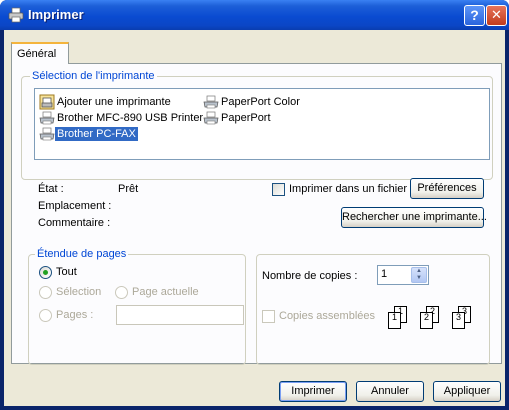 This screenshot has height=410, width=509. Describe the element at coordinates (180, 315) in the screenshot. I see `pages-input` at that location.